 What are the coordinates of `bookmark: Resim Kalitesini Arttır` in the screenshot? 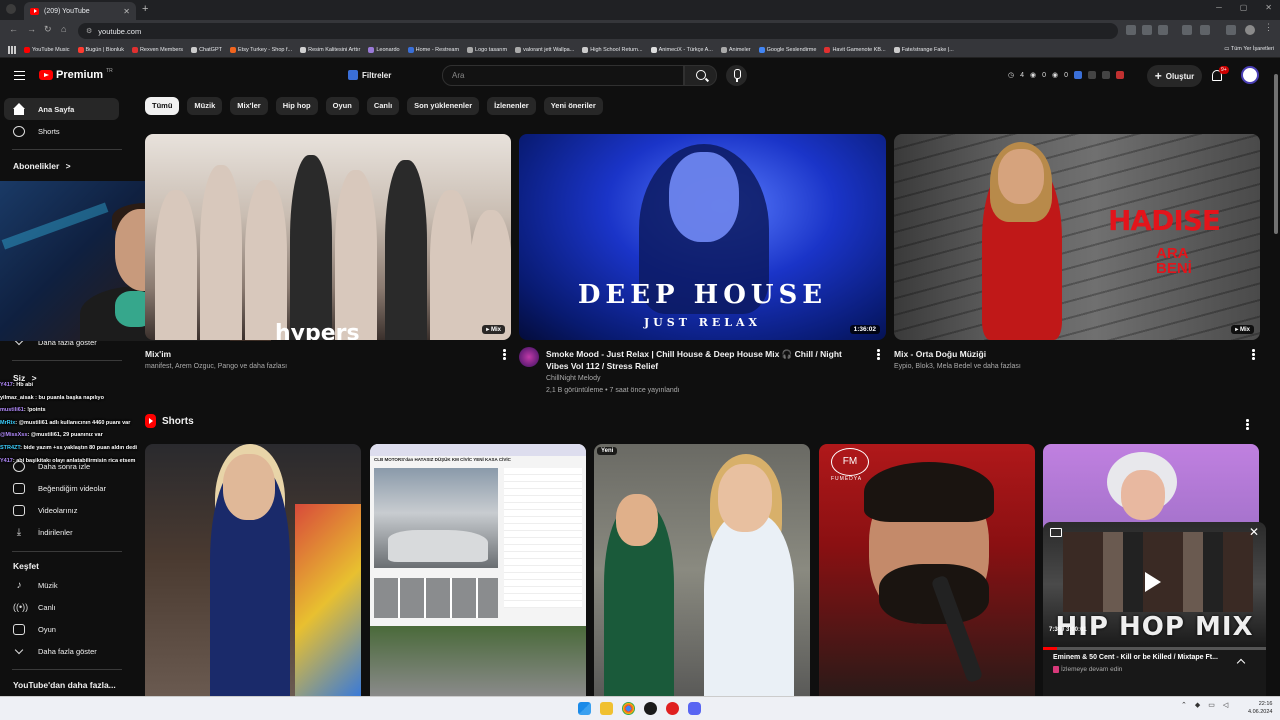 It's located at (330, 49).